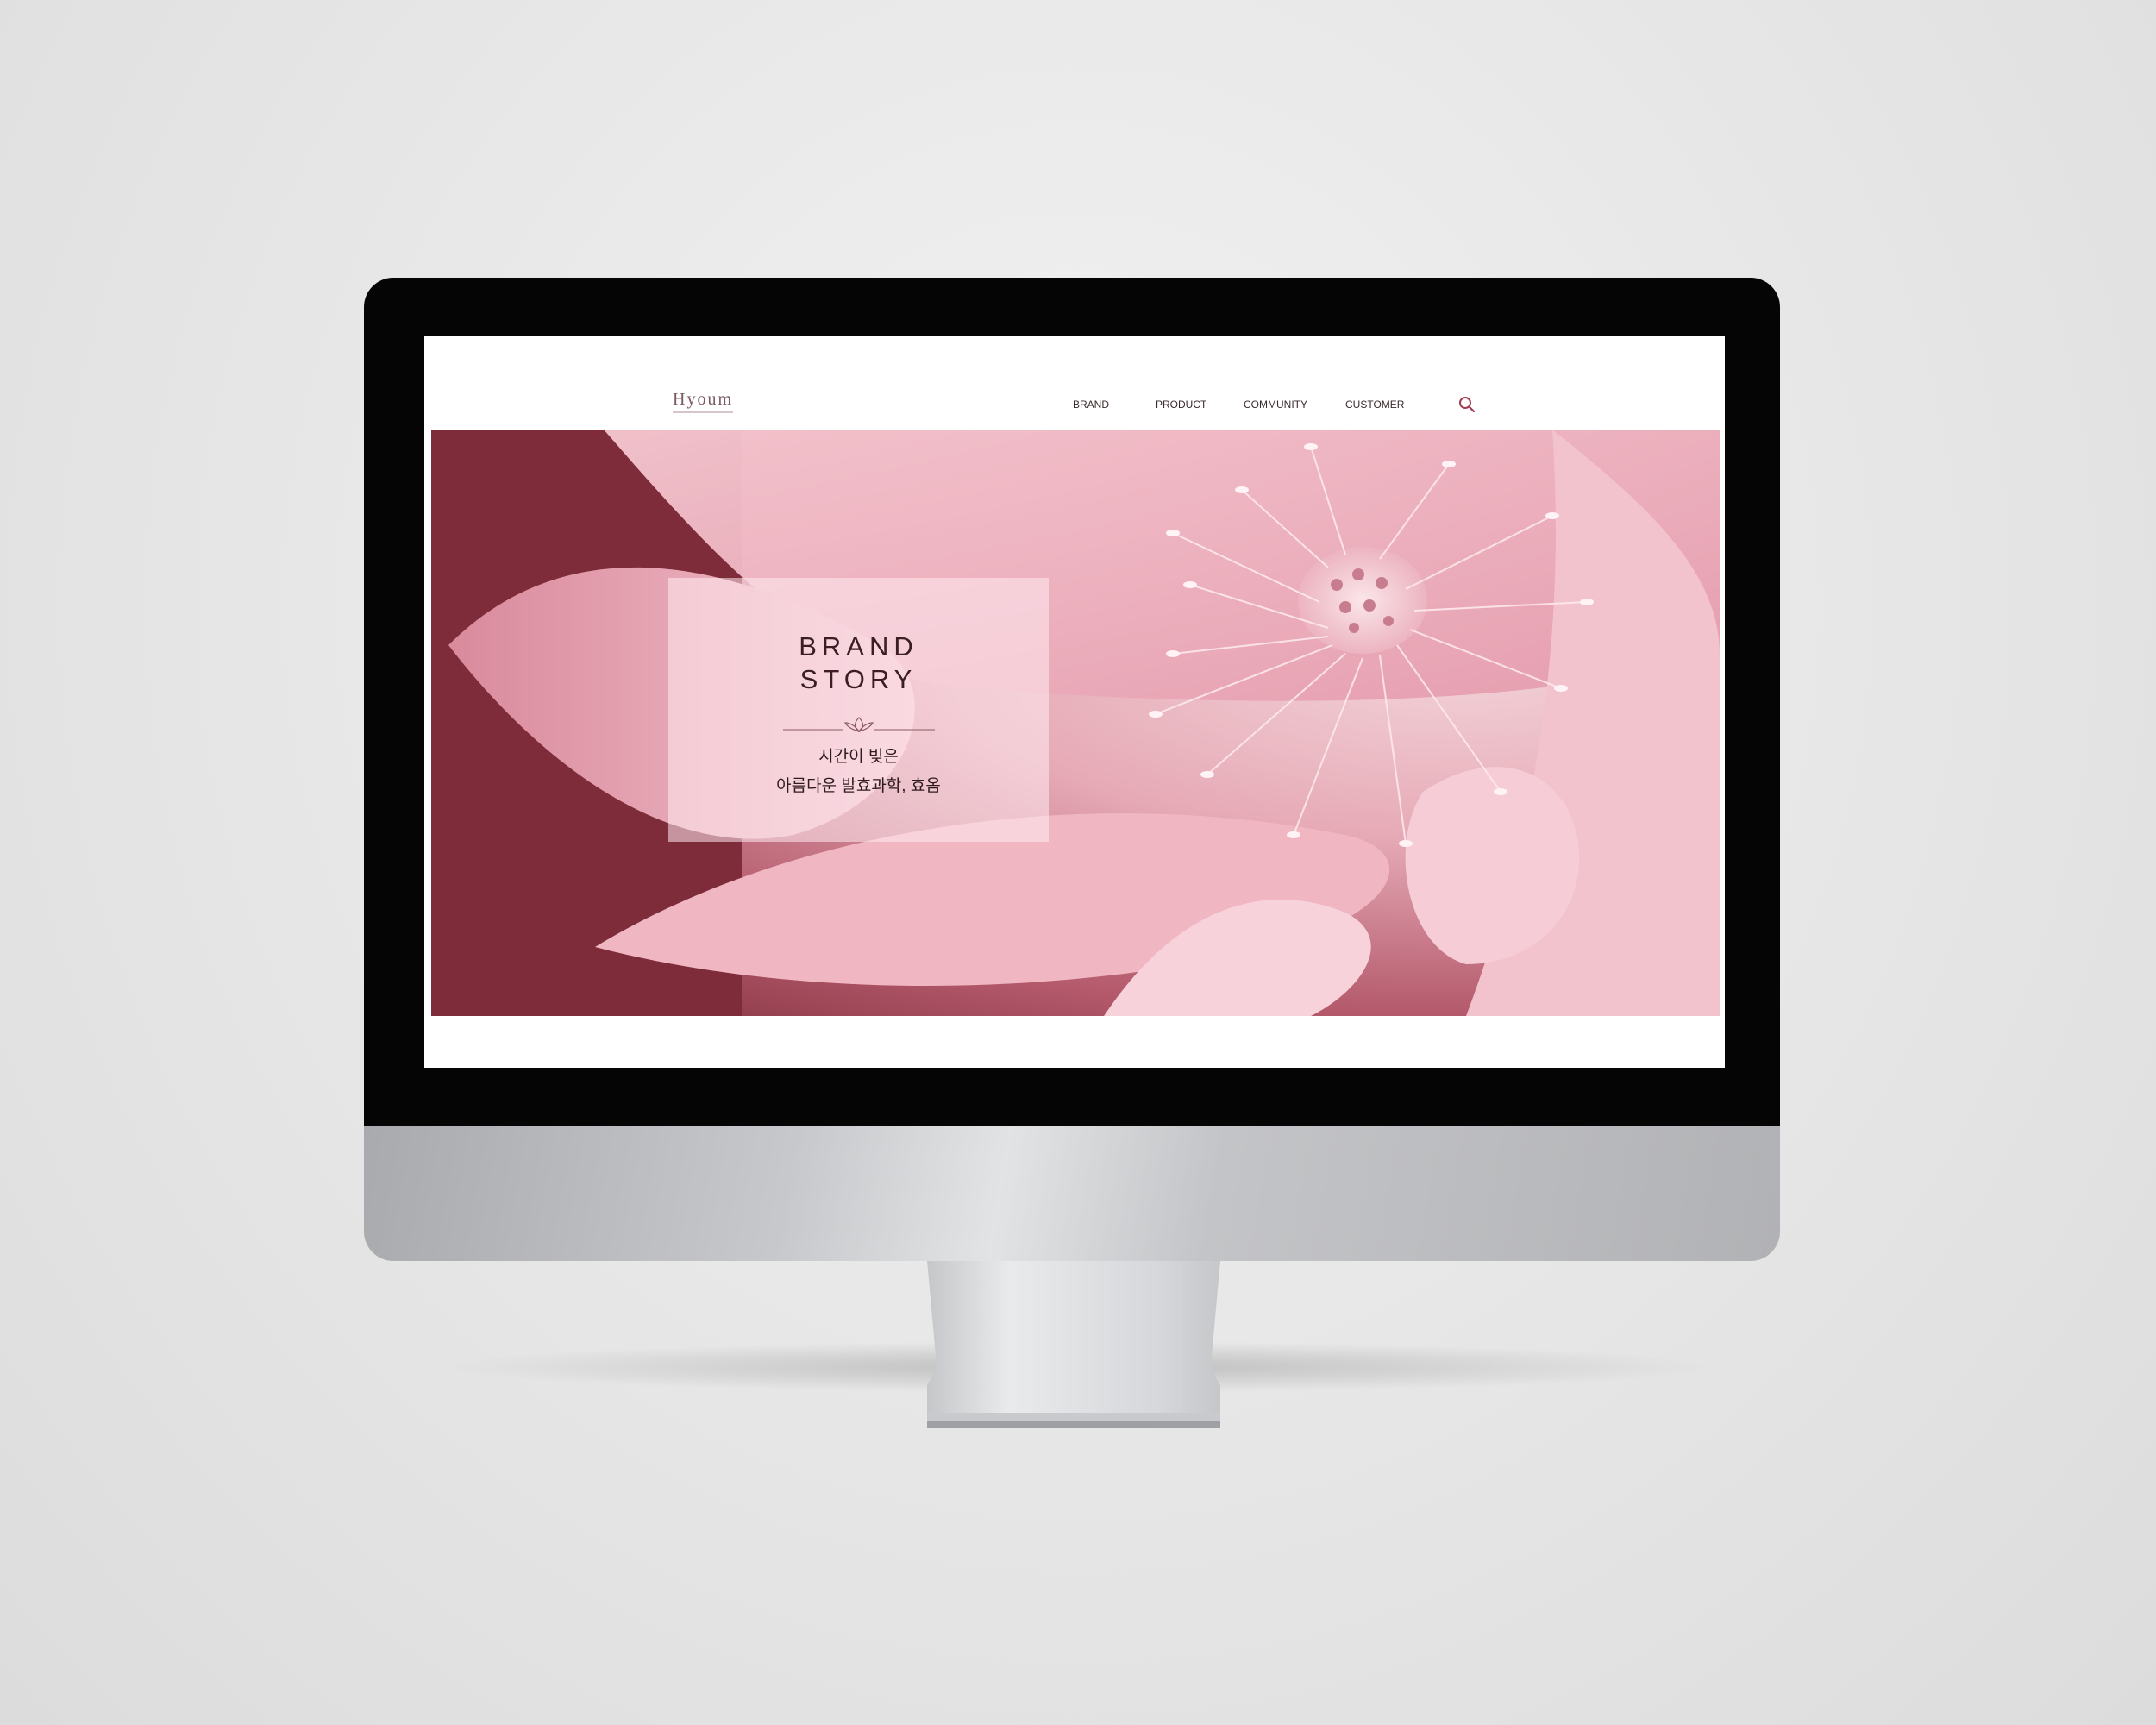 This screenshot has width=2156, height=1725. Describe the element at coordinates (1466, 404) in the screenshot. I see `search-icon` at that location.